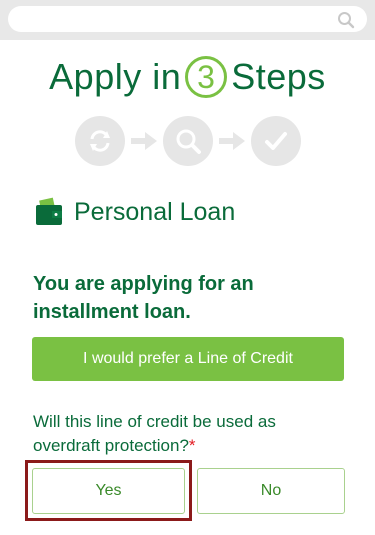 The image size is (375, 535). I want to click on step-progress, so click(187, 141).